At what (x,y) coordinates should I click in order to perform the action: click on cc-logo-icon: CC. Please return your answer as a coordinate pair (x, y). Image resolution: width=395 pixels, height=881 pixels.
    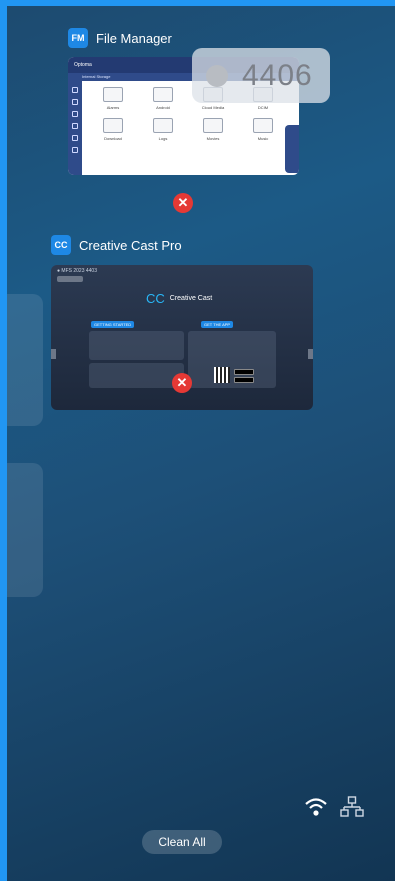
    Looking at the image, I should click on (155, 298).